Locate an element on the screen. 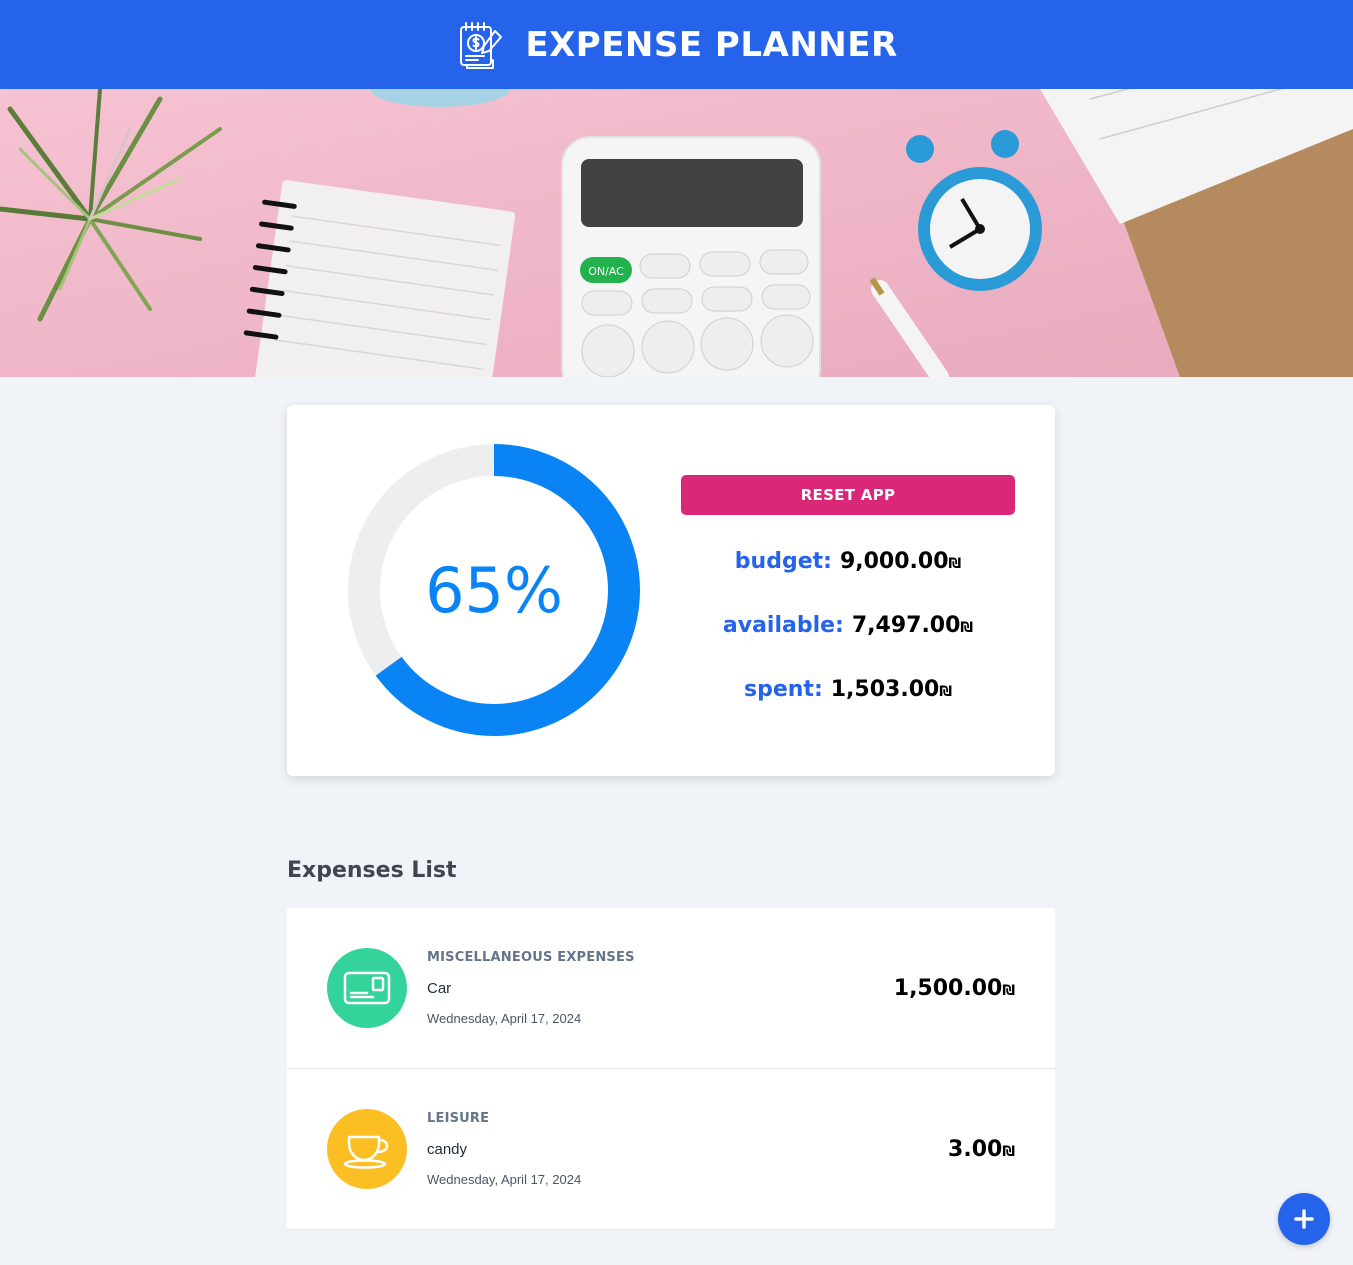 The width and height of the screenshot is (1353, 1265). app-title: EXPENSE PLANNER is located at coordinates (711, 44).